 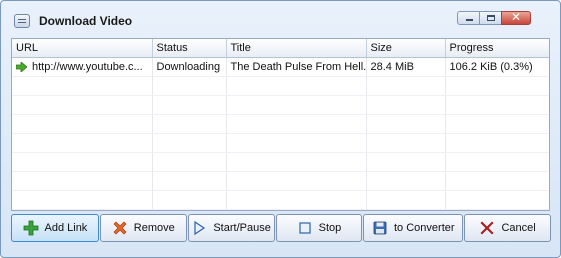 What do you see at coordinates (305, 228) in the screenshot?
I see `stop-icon` at bounding box center [305, 228].